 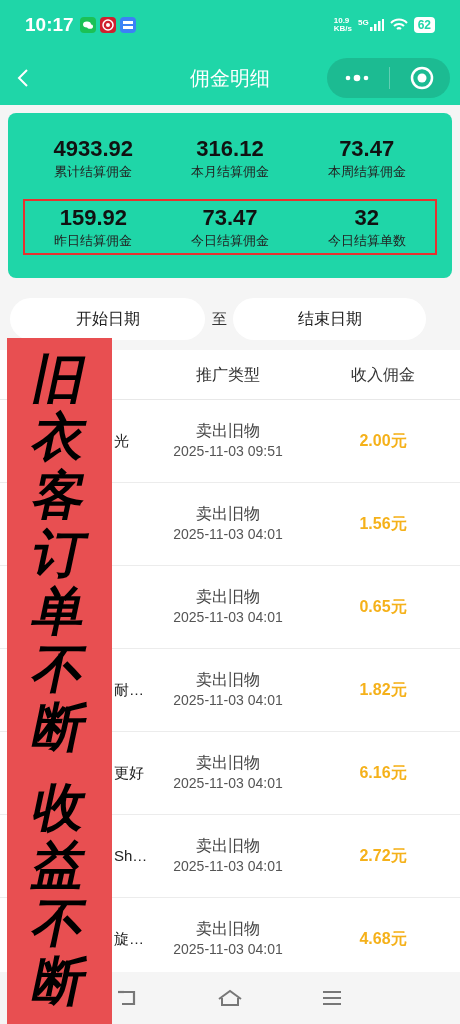 I want to click on stat-value: 159.92, so click(x=93, y=218).